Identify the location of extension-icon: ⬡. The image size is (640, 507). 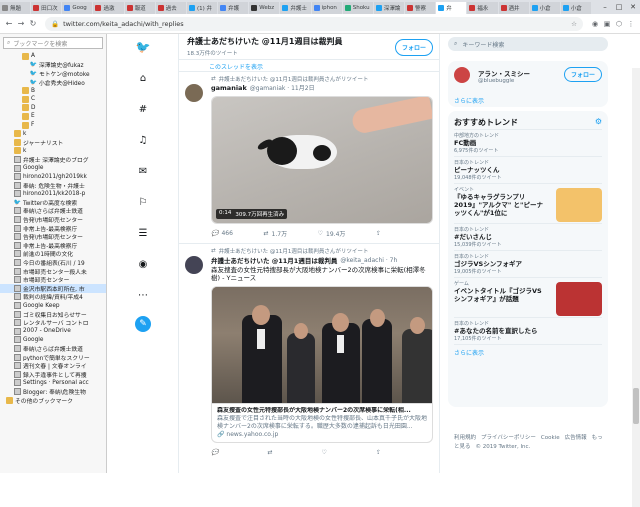
(619, 24).